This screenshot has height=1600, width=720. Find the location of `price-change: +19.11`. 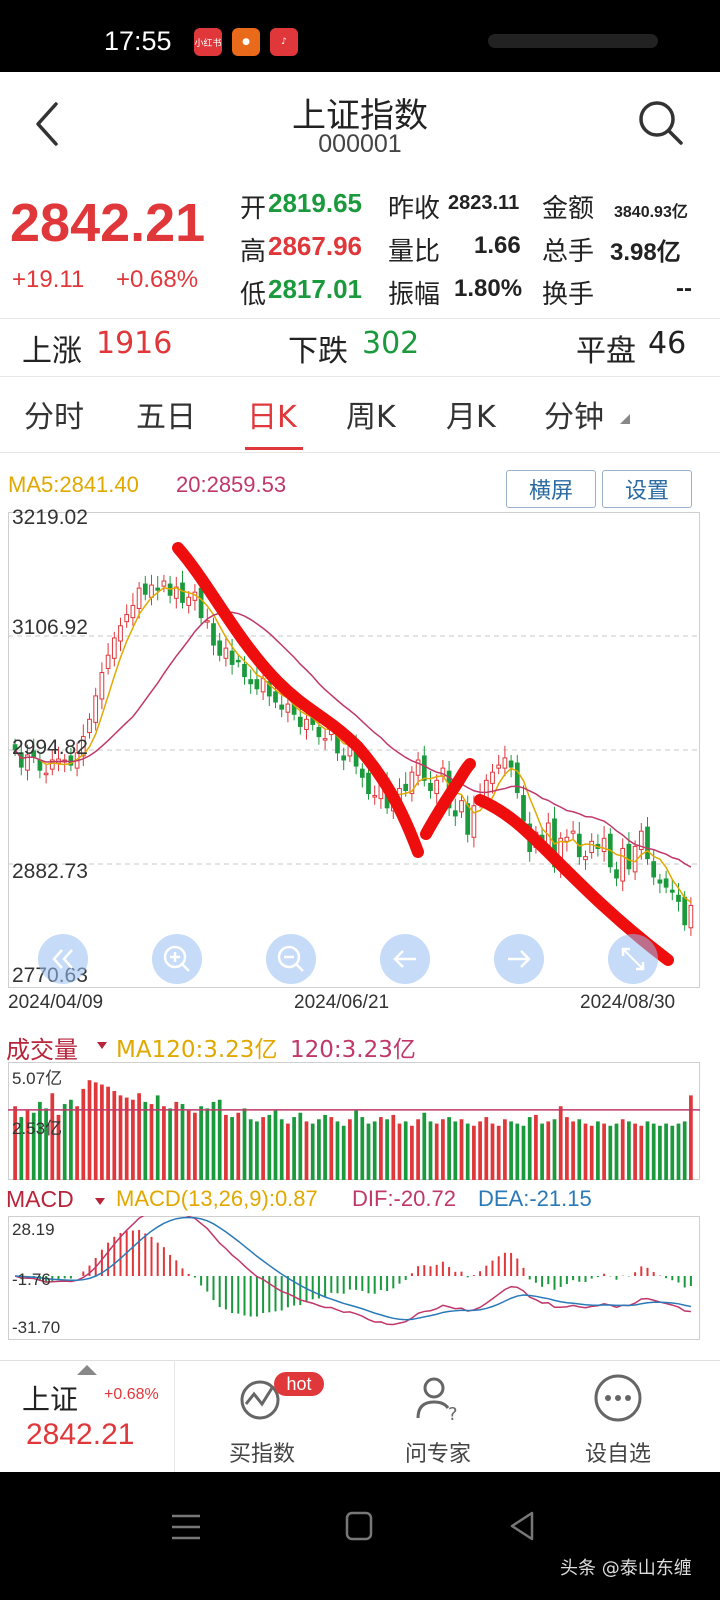

price-change: +19.11 is located at coordinates (48, 279).